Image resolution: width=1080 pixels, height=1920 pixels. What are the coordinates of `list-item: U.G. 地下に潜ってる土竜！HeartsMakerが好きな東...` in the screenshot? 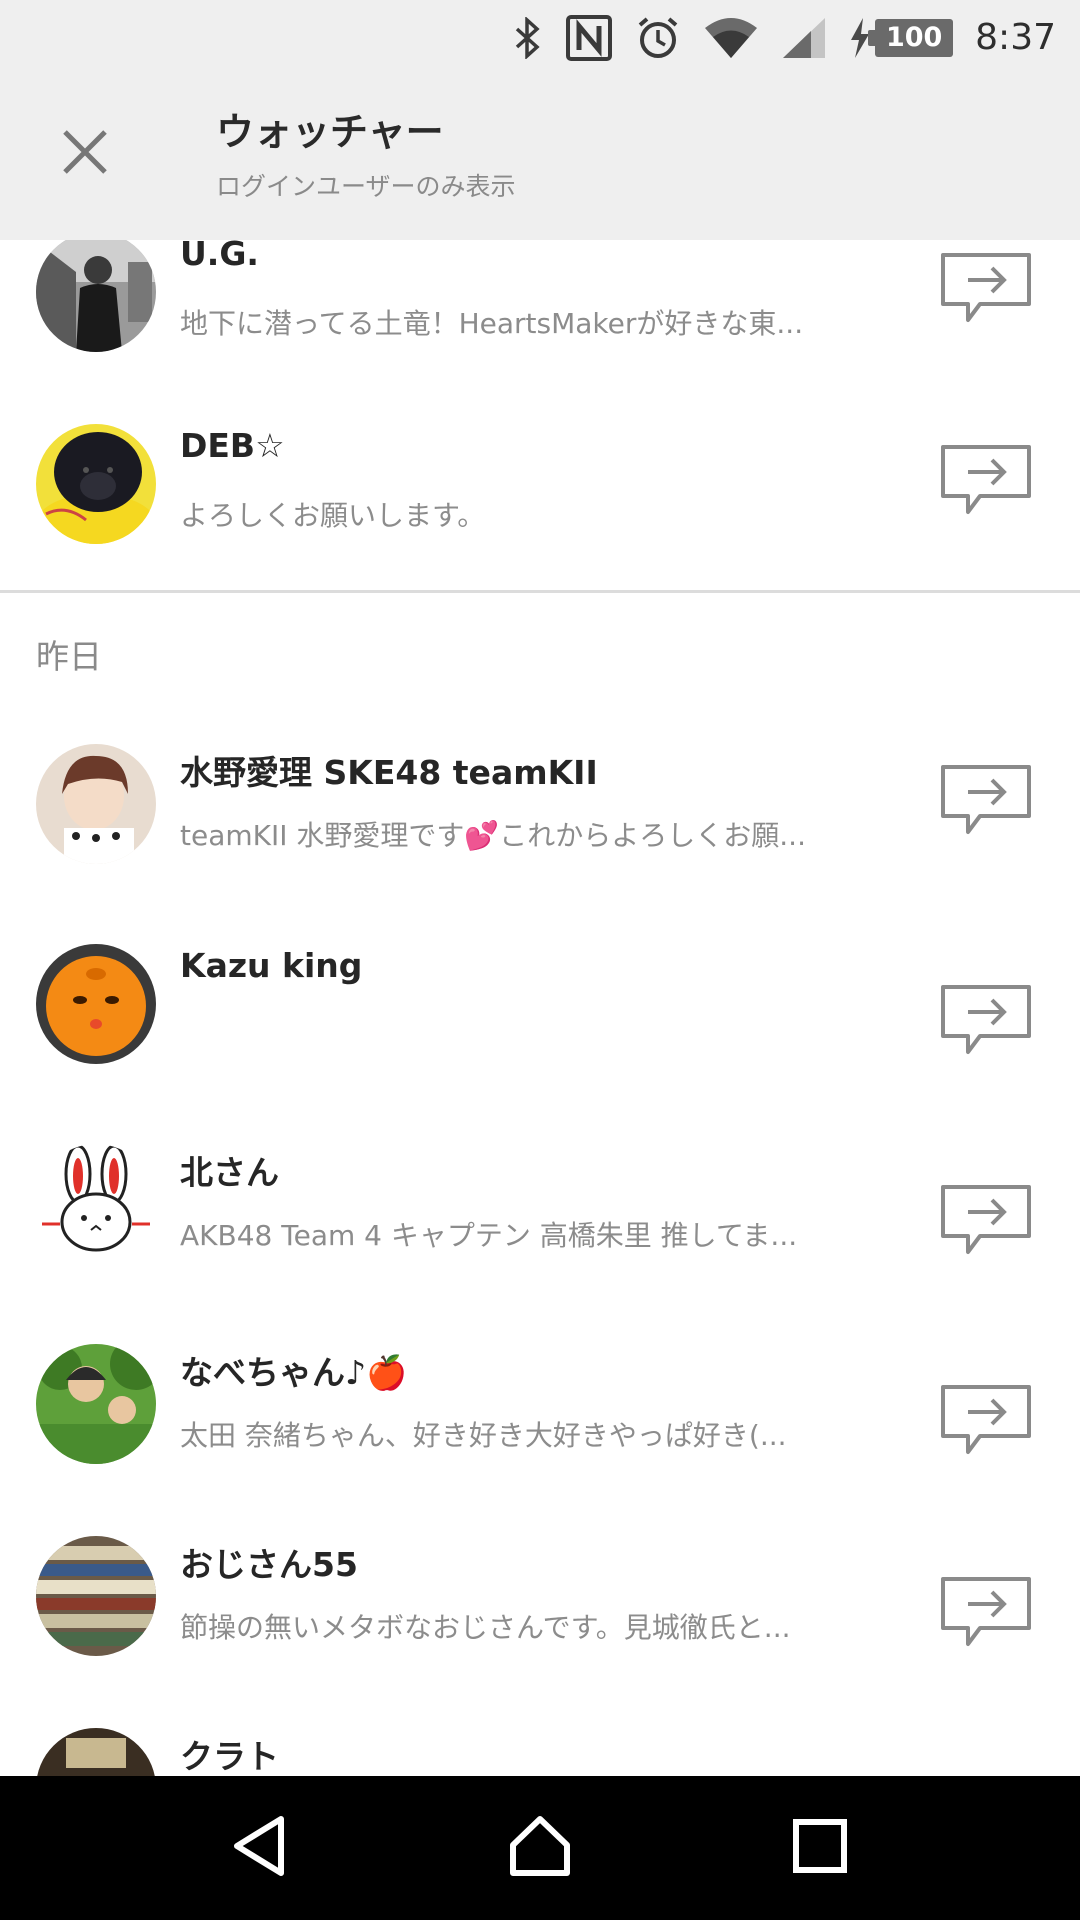 It's located at (540, 316).